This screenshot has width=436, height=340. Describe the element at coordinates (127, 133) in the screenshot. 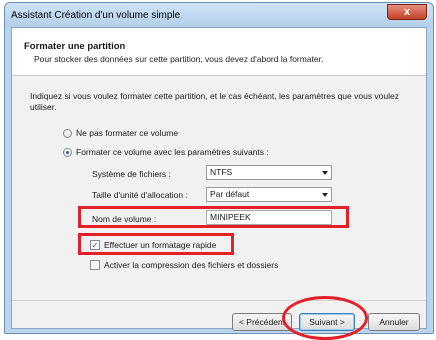

I see `radio-no-format-label: Ne pas formater ce volume` at that location.